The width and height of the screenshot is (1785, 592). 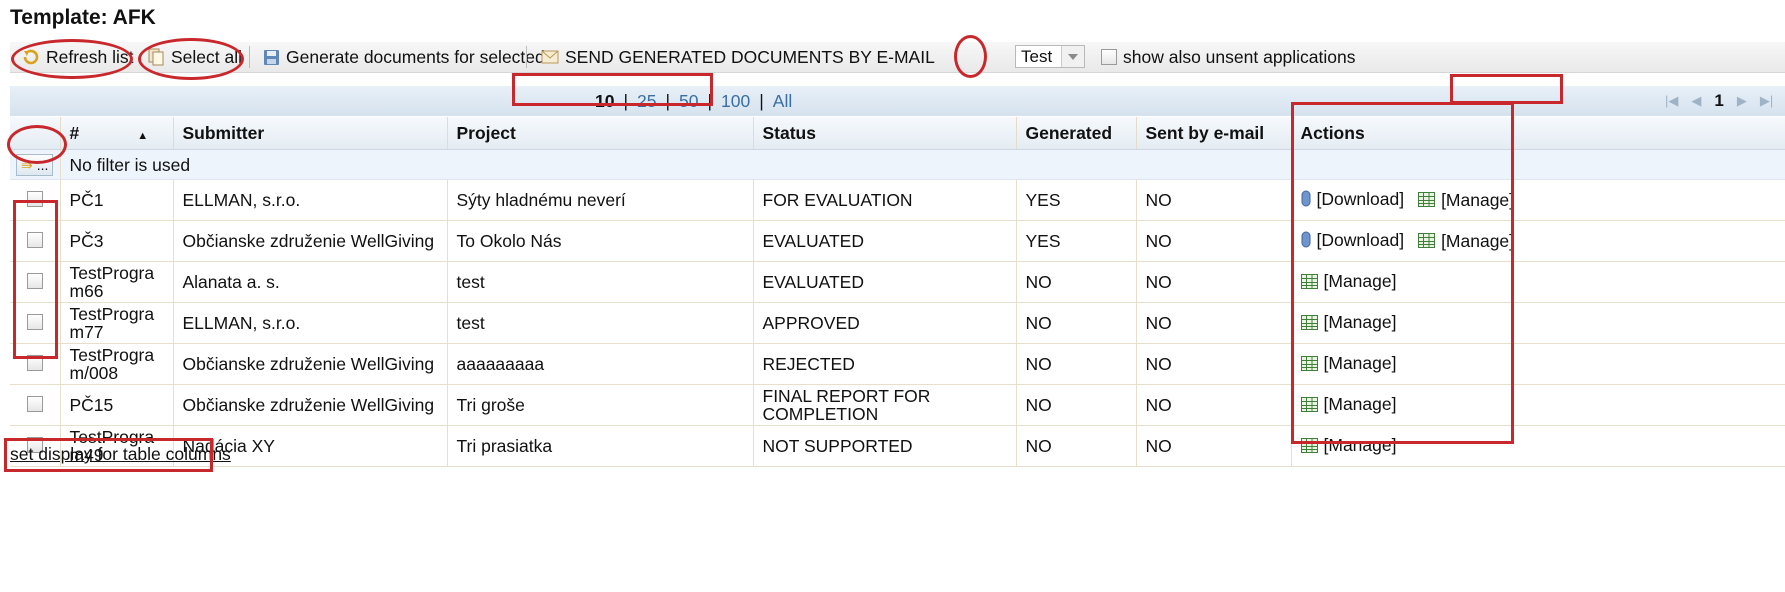 I want to click on annotation-box-pagination, so click(x=1506, y=89).